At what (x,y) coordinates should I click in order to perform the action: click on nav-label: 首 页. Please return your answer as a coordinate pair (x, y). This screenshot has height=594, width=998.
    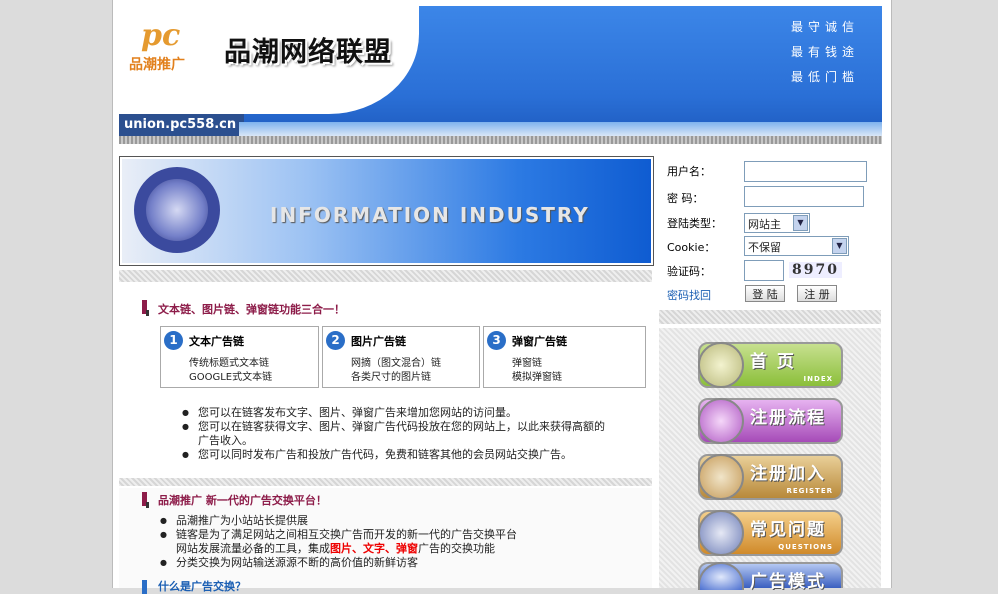
    Looking at the image, I should click on (773, 362).